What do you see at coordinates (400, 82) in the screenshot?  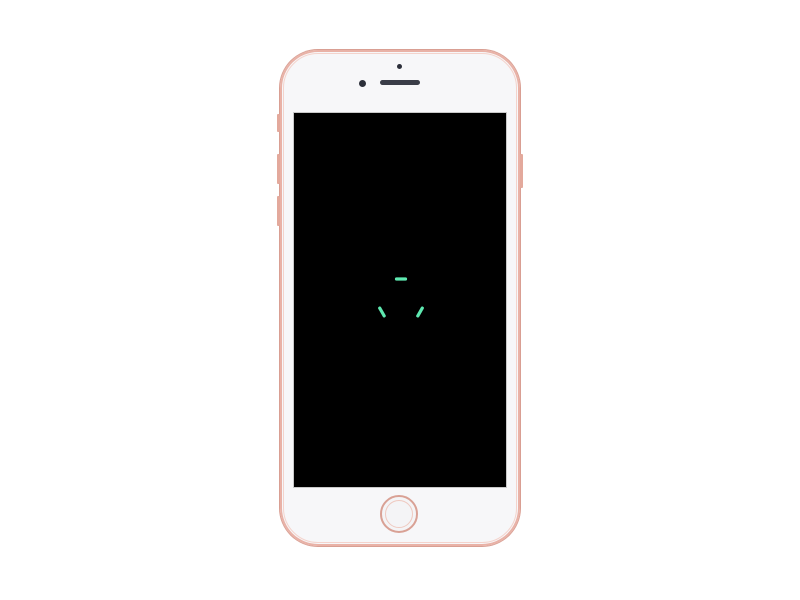 I see `earpiece-speaker` at bounding box center [400, 82].